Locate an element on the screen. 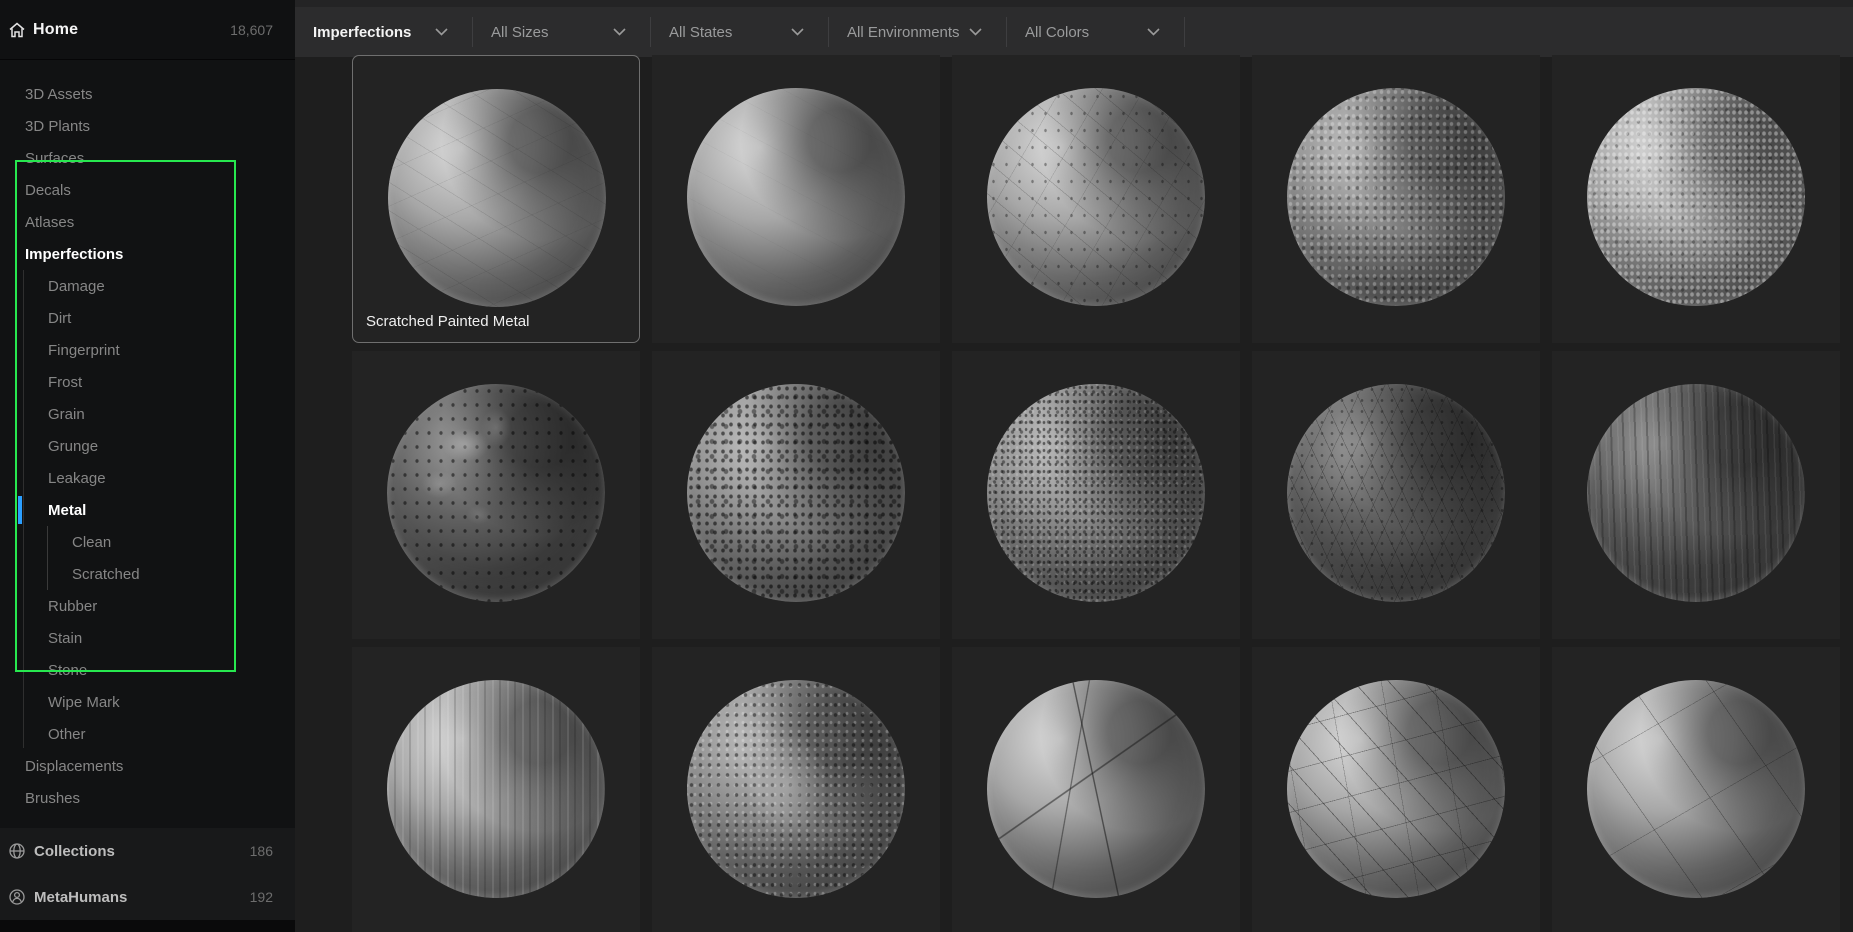 The width and height of the screenshot is (1853, 932). filter-dropdown-colors: All Colors is located at coordinates (1095, 28).